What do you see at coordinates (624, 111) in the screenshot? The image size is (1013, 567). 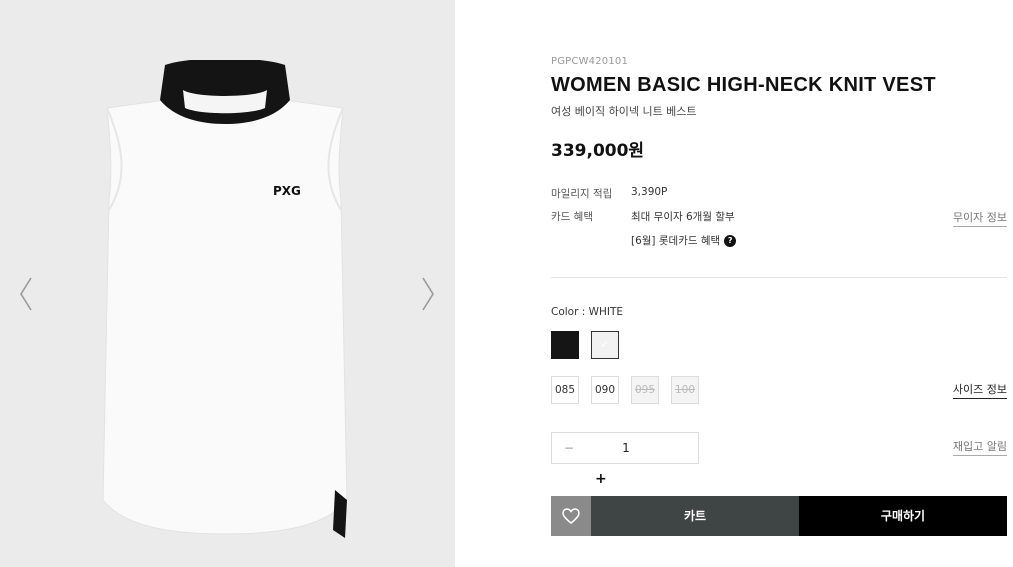 I see `product-subtitle: 여성 베이직 하이넥 니트 베스트` at bounding box center [624, 111].